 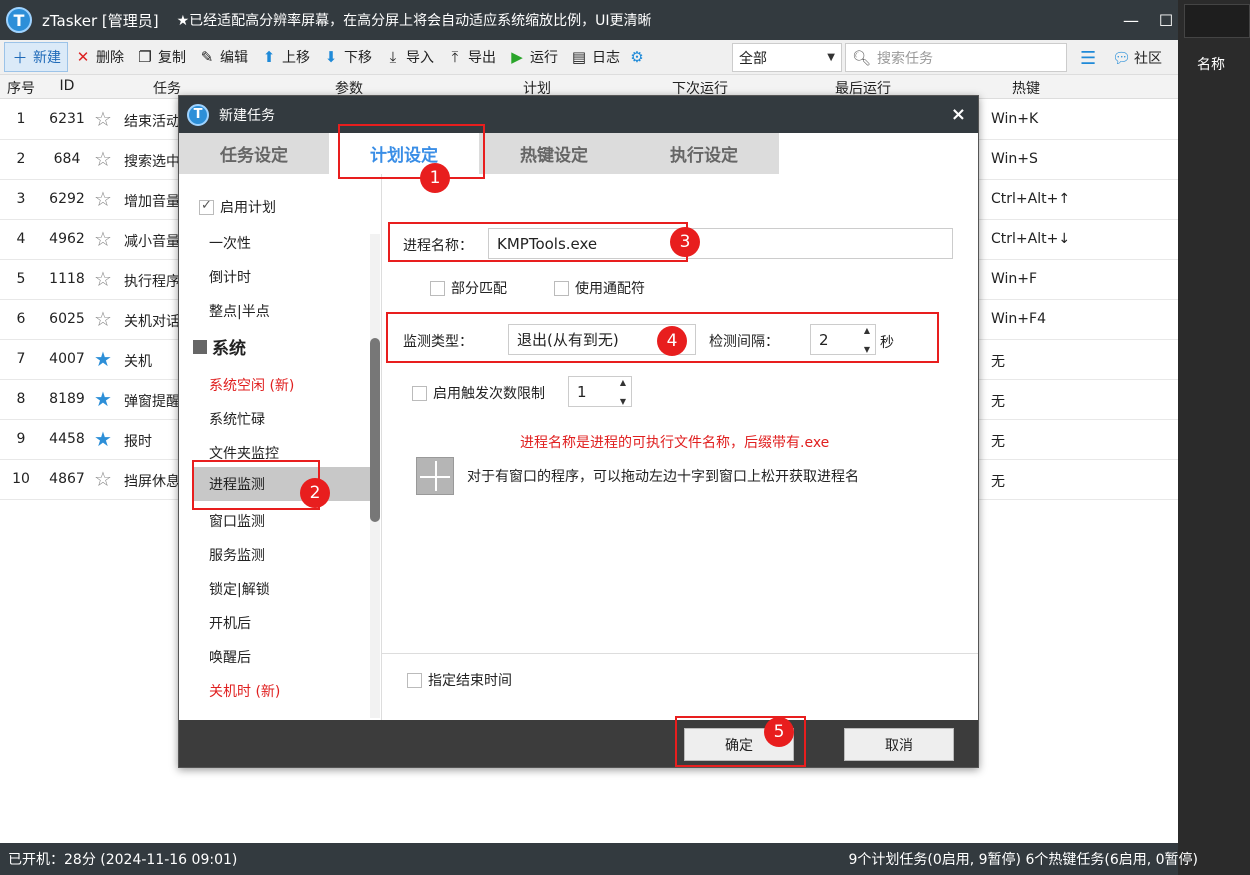 I want to click on tab-task-settings: 任务设定, so click(x=254, y=153).